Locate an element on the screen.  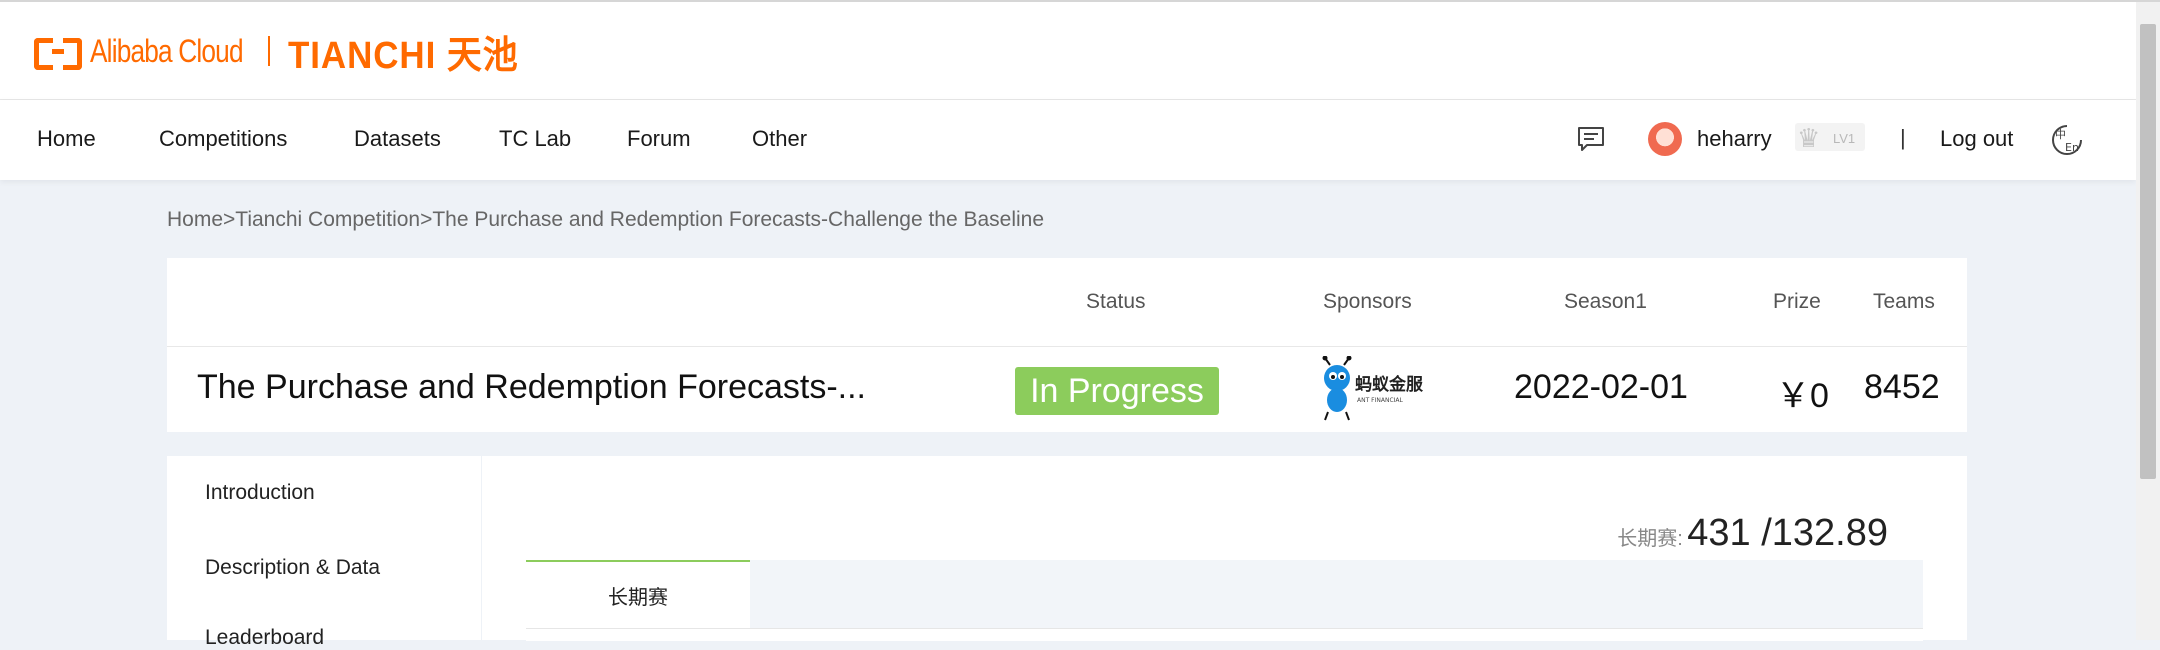
tab-content-top is located at coordinates (1224, 634).